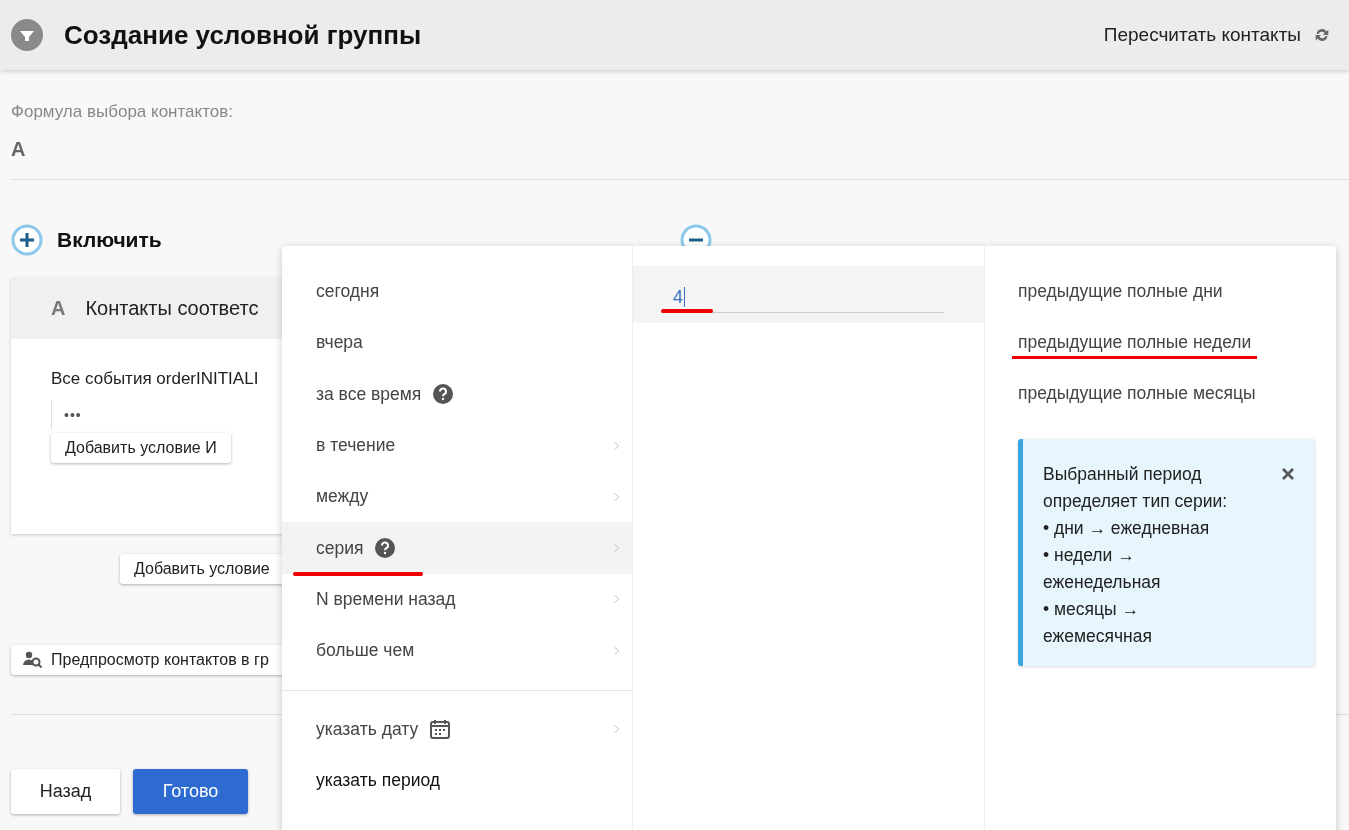 The image size is (1349, 830). Describe the element at coordinates (457, 548) in the screenshot. I see `period-option: серия` at that location.